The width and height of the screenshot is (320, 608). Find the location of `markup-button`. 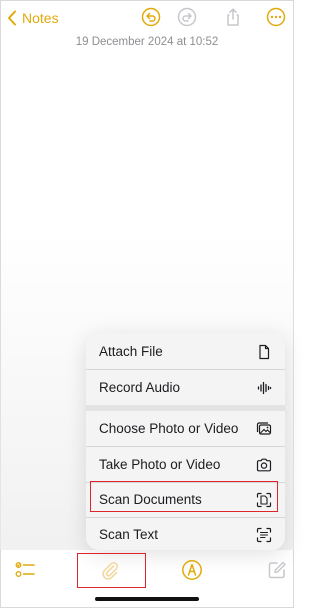

markup-button is located at coordinates (192, 570).